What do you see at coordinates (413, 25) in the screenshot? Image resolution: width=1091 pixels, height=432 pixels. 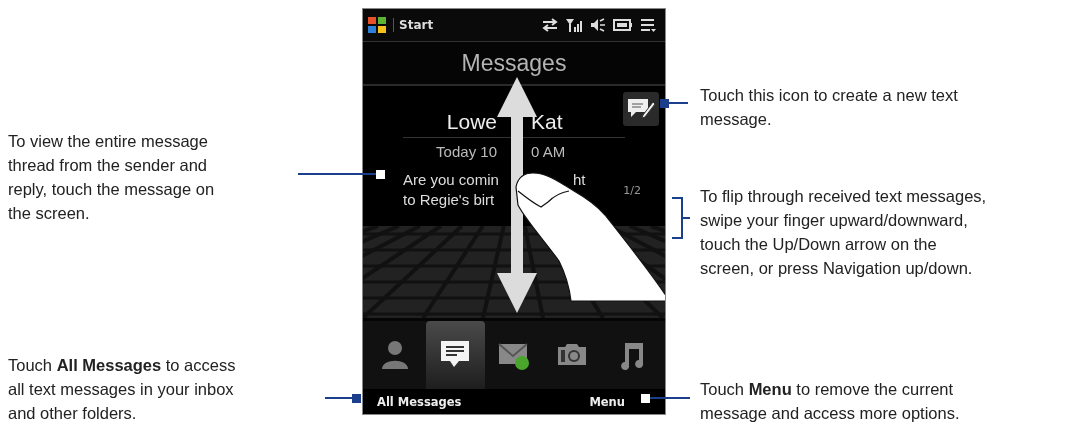 I see `start-label: Start` at bounding box center [413, 25].